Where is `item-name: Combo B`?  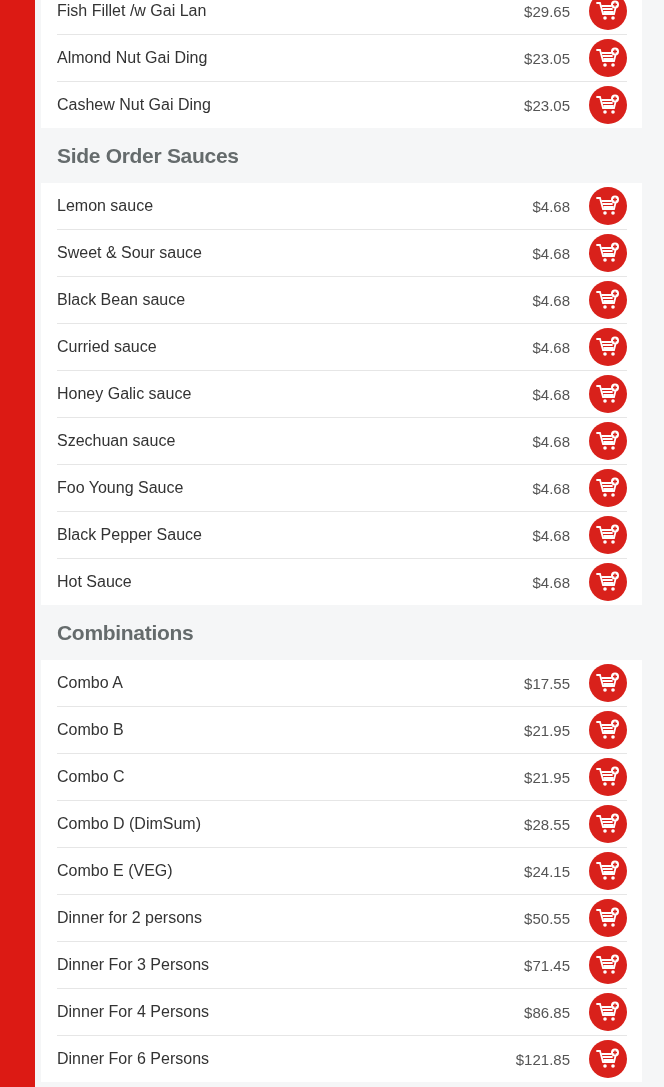
item-name: Combo B is located at coordinates (91, 730).